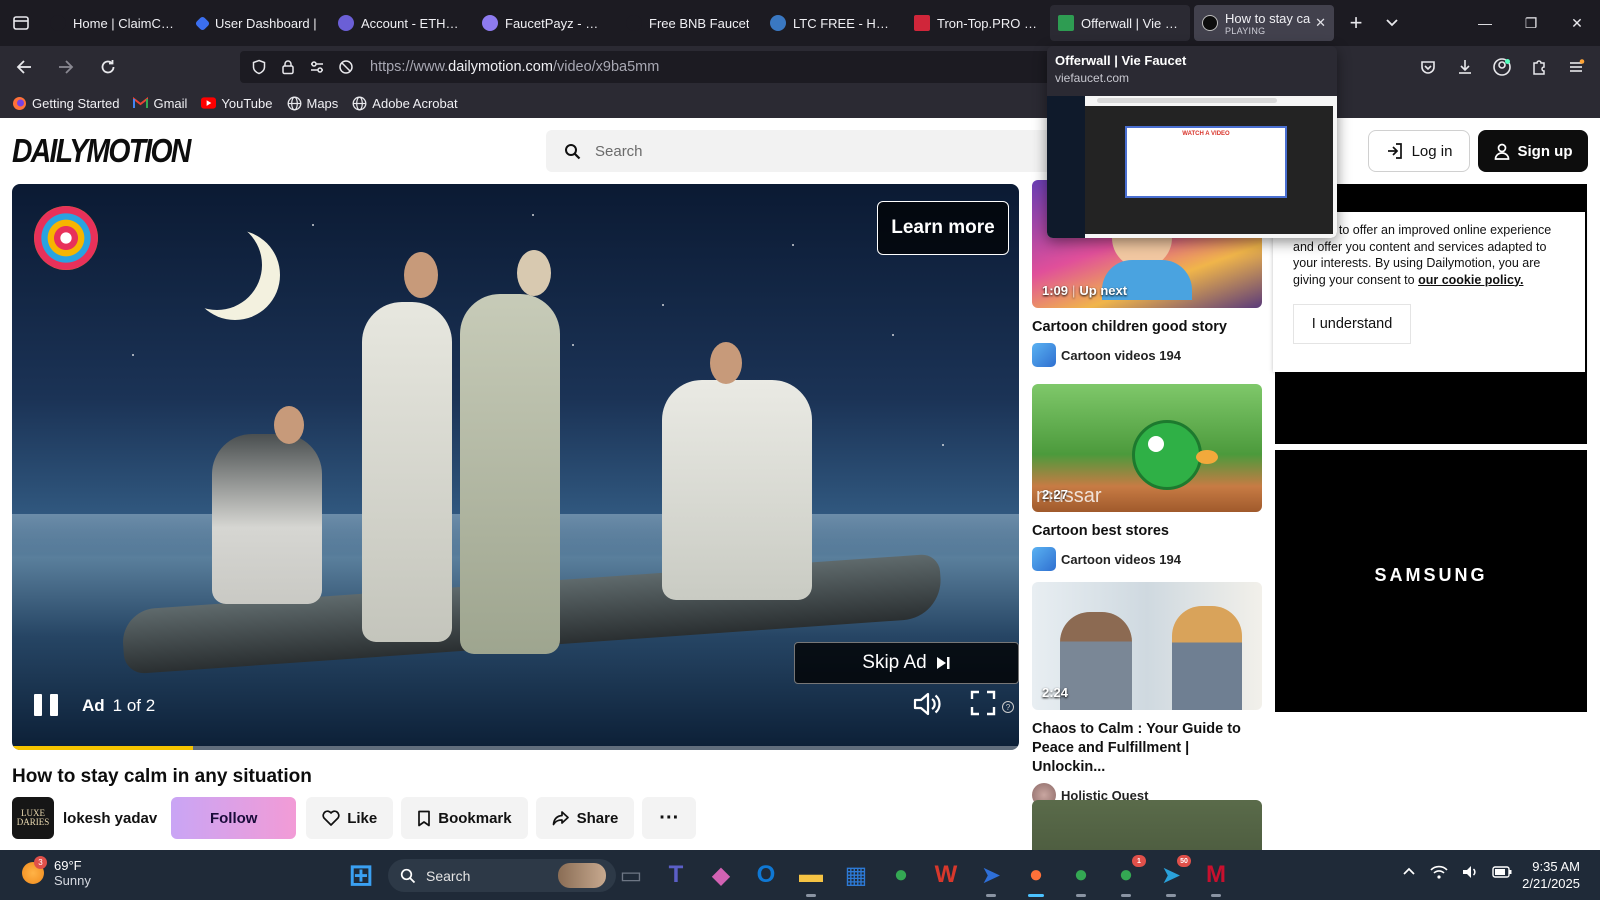 This screenshot has width=1600, height=900. I want to click on channel-avatar: LUXE DARIES, so click(33, 818).